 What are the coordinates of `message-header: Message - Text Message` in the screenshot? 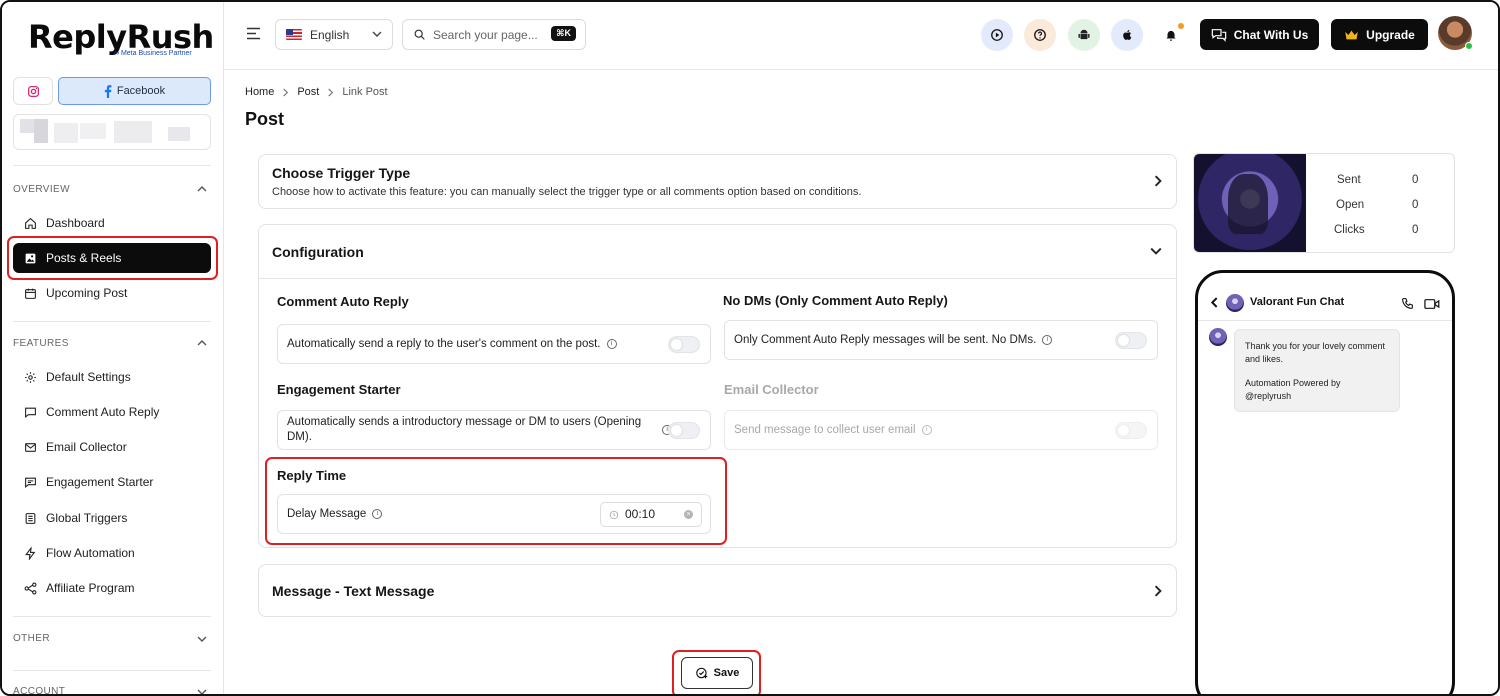 It's located at (717, 591).